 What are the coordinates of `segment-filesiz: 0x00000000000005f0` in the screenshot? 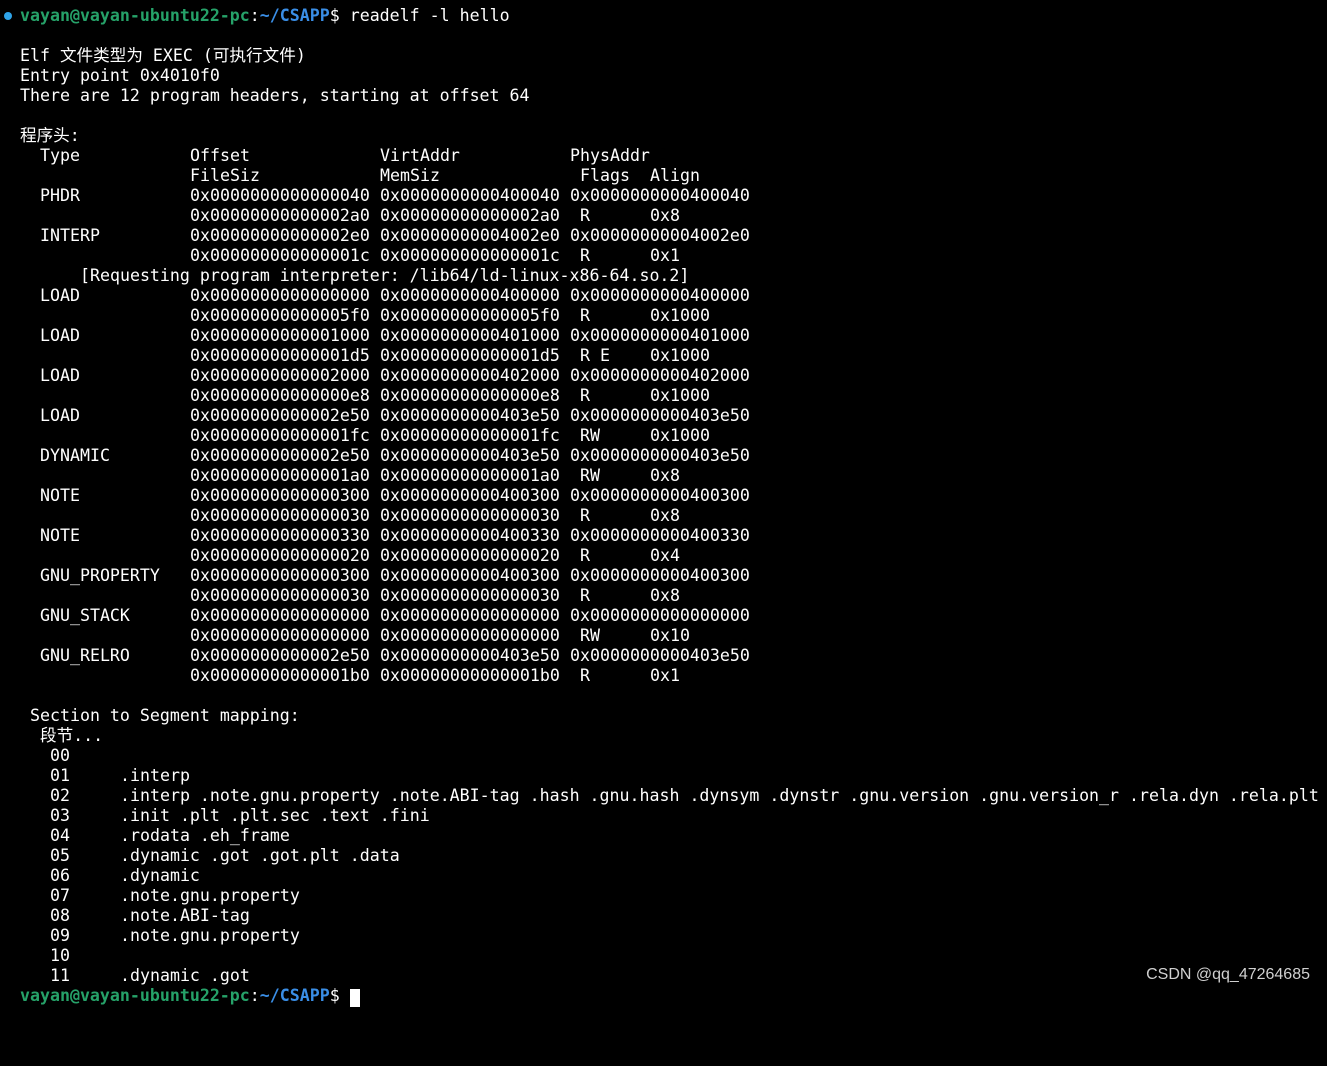 It's located at (280, 315).